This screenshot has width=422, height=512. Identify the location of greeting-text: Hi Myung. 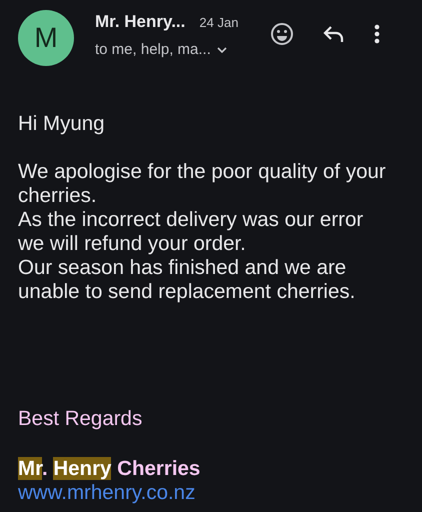
(62, 124).